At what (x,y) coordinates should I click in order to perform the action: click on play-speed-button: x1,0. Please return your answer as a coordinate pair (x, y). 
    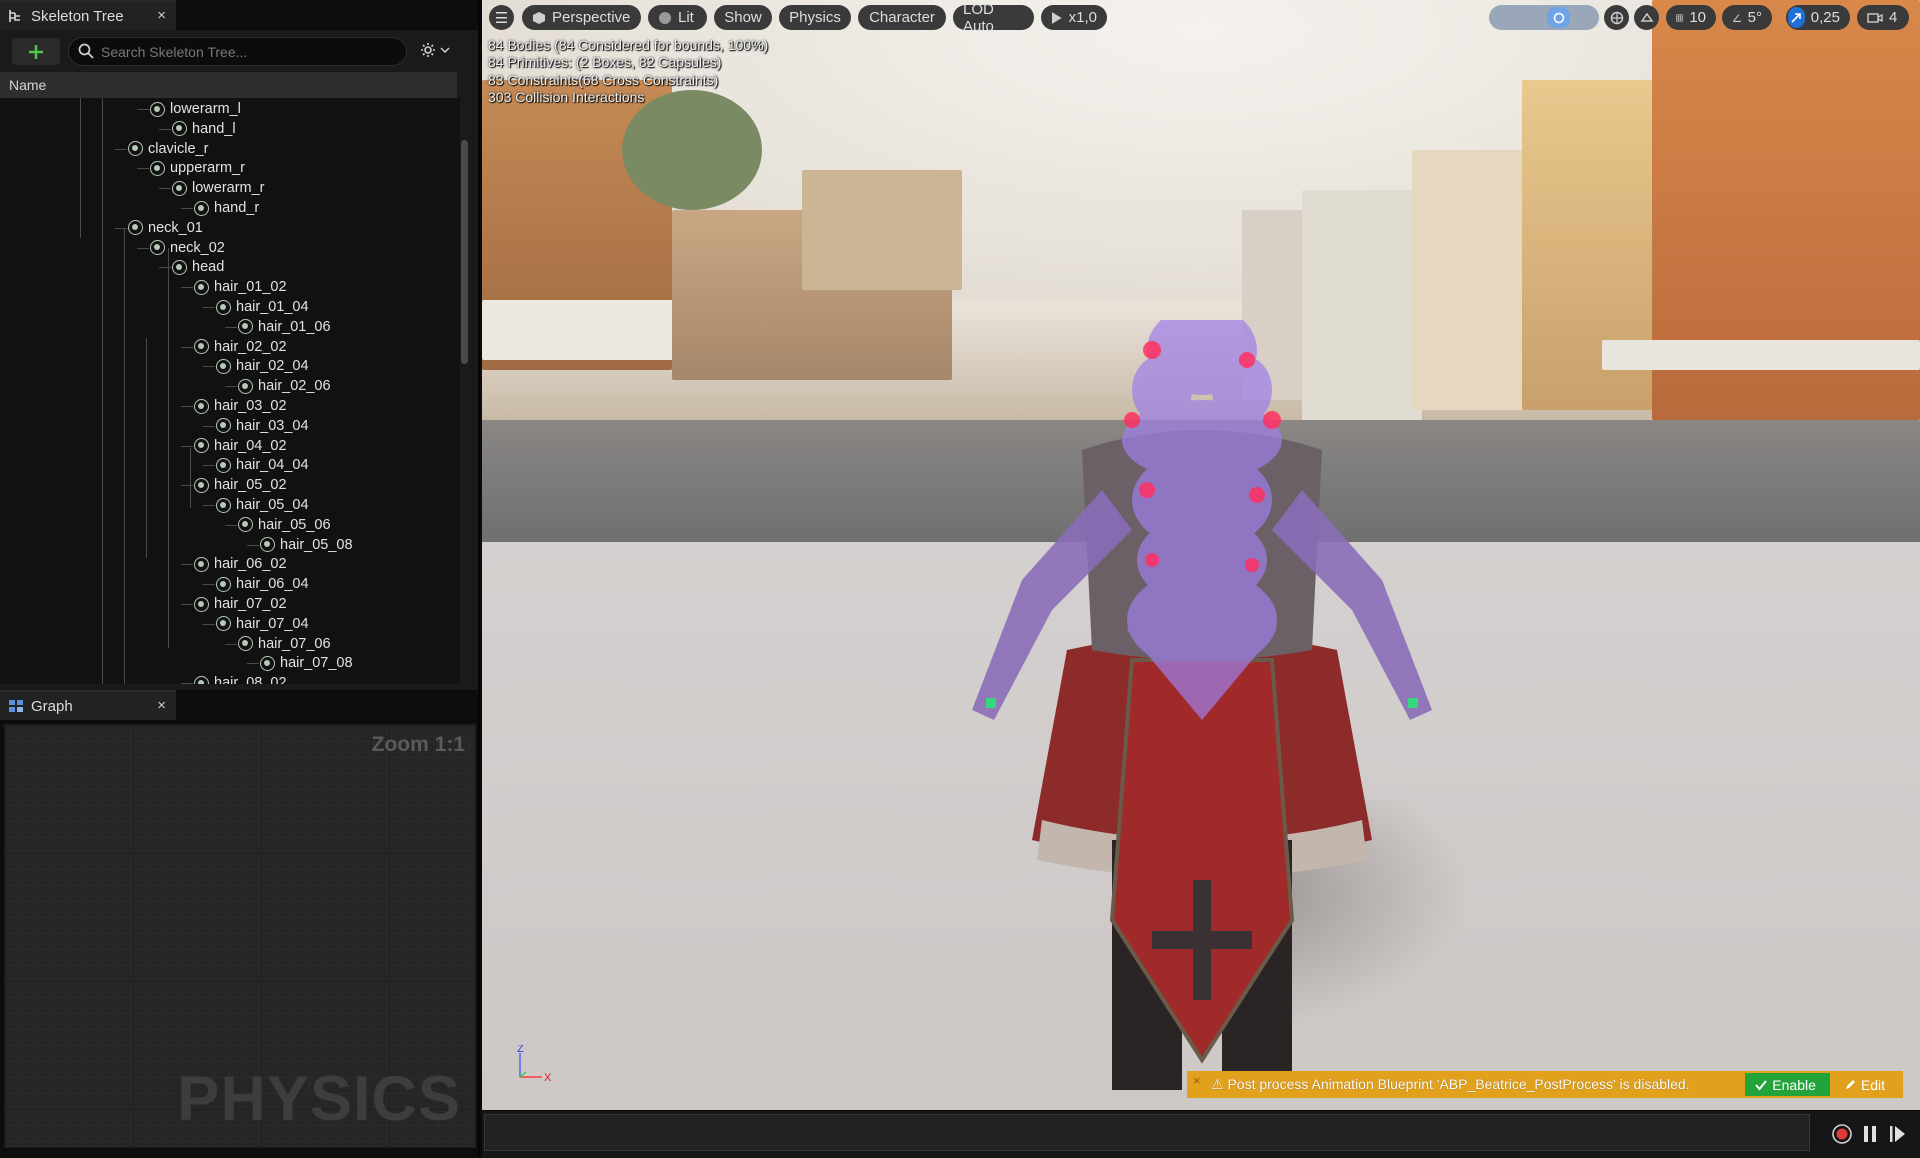
    Looking at the image, I should click on (1074, 17).